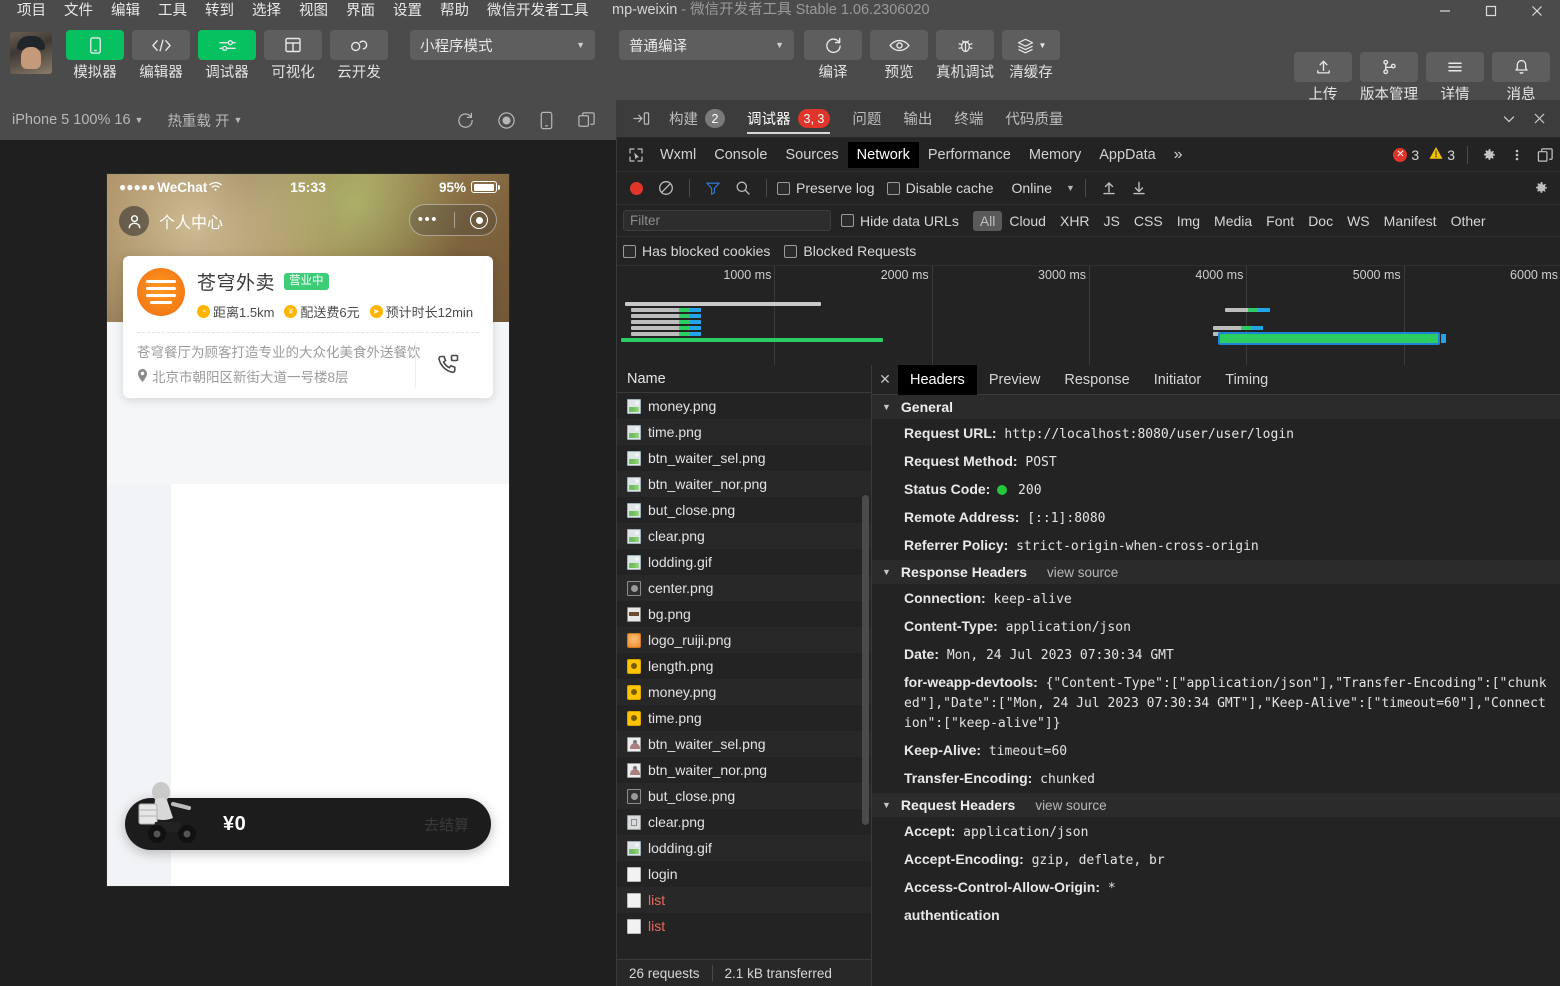 The image size is (1560, 986). Describe the element at coordinates (1216, 407) in the screenshot. I see `section-header-0: ▼ General` at that location.